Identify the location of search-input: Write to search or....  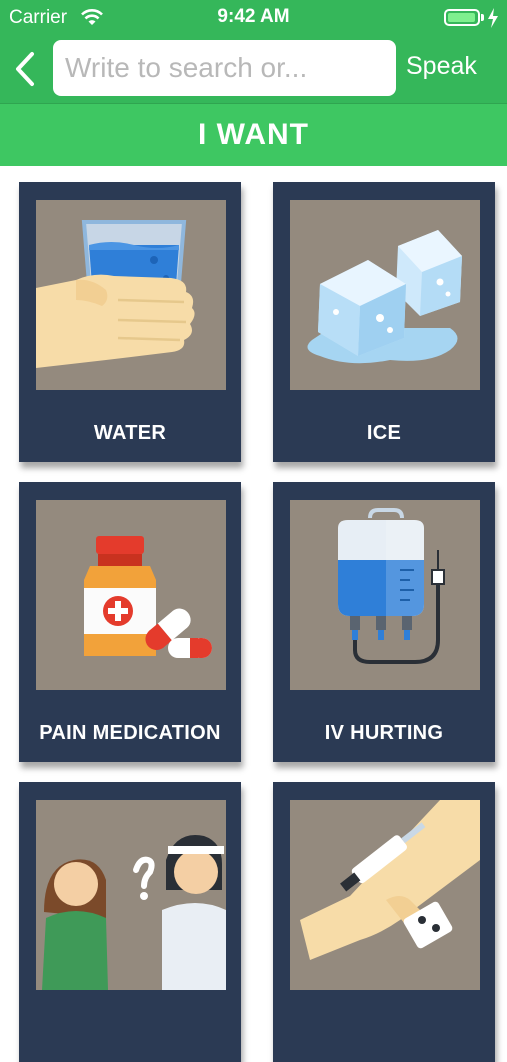
(224, 68).